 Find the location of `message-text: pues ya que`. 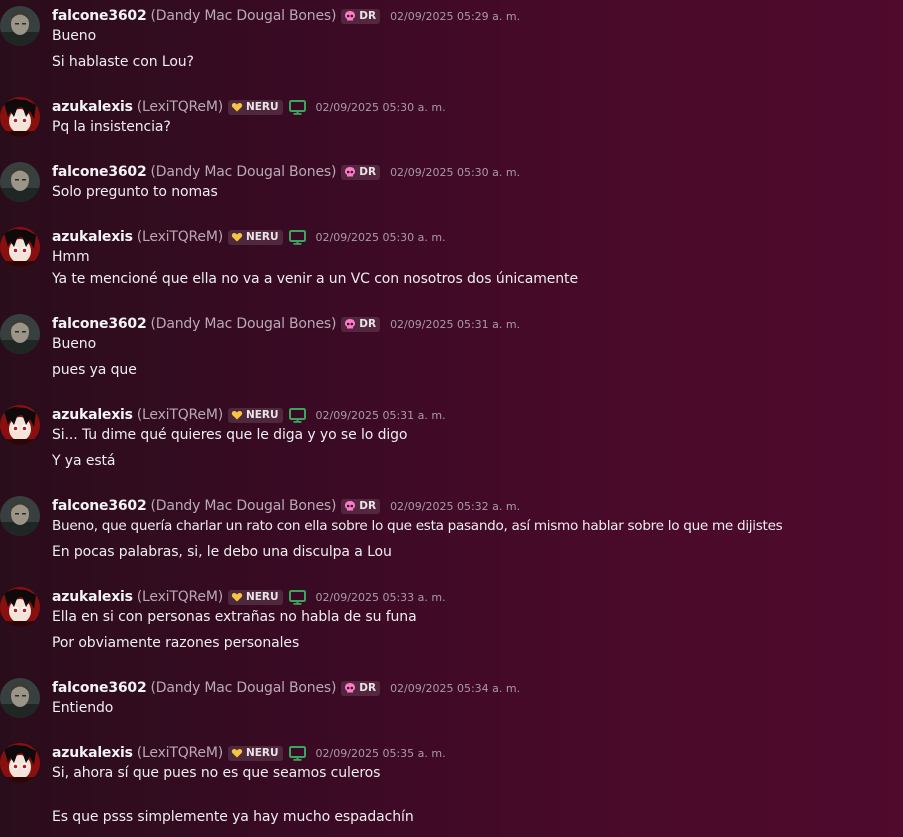

message-text: pues ya que is located at coordinates (94, 370).